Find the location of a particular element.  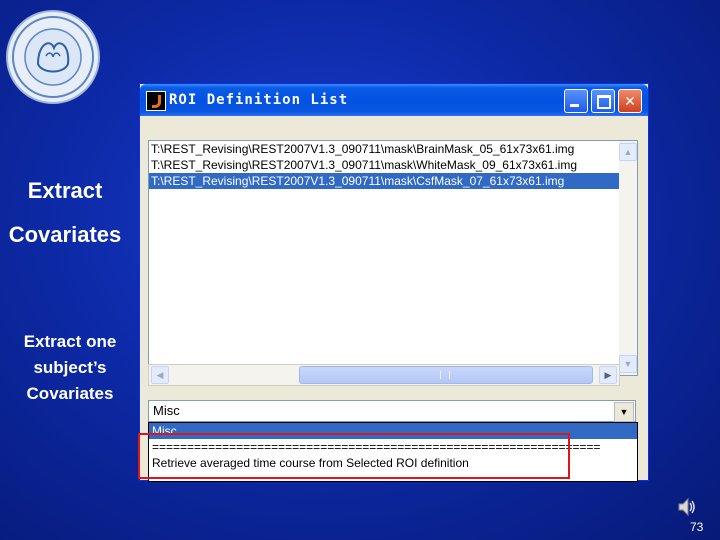

chevron-down-icon: ▼ is located at coordinates (624, 412).